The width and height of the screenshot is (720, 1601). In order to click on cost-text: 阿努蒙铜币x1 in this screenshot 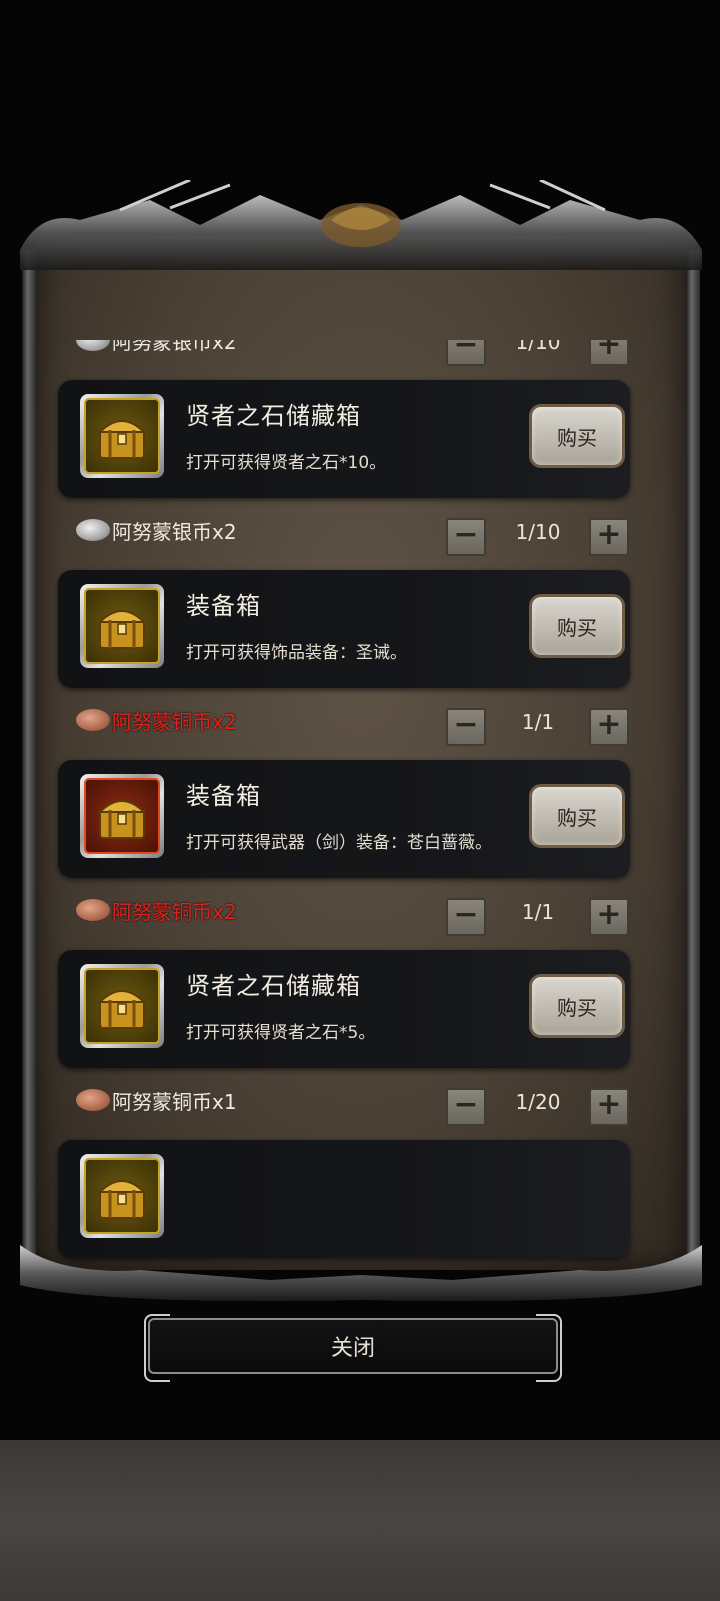, I will do `click(174, 1101)`.